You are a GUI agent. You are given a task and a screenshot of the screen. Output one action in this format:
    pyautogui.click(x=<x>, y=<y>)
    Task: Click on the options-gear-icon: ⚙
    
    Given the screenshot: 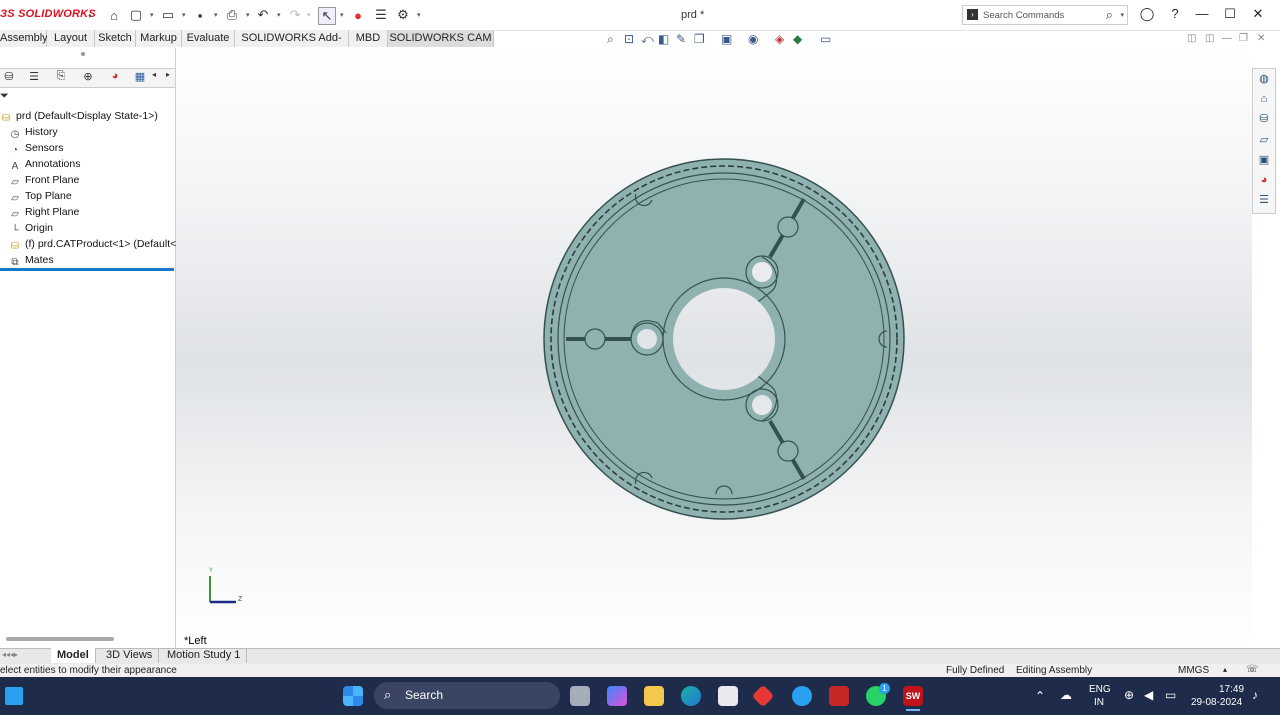 What is the action you would take?
    pyautogui.click(x=403, y=15)
    